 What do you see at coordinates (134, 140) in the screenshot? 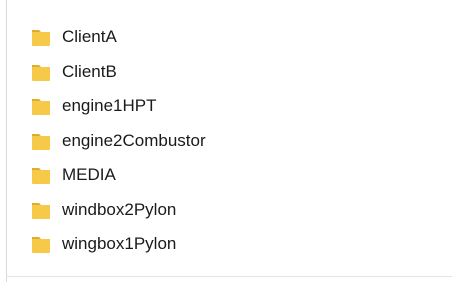
I see `folder-name: engine2Combustor` at bounding box center [134, 140].